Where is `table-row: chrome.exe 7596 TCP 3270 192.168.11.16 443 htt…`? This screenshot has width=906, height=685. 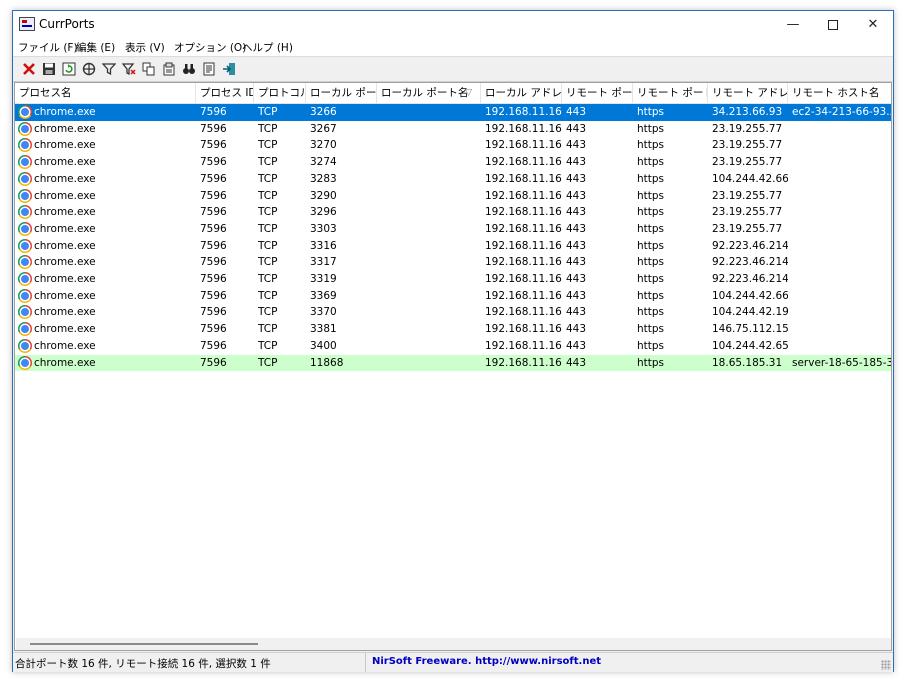
table-row: chrome.exe 7596 TCP 3270 192.168.11.16 443 htt… is located at coordinates (453, 145).